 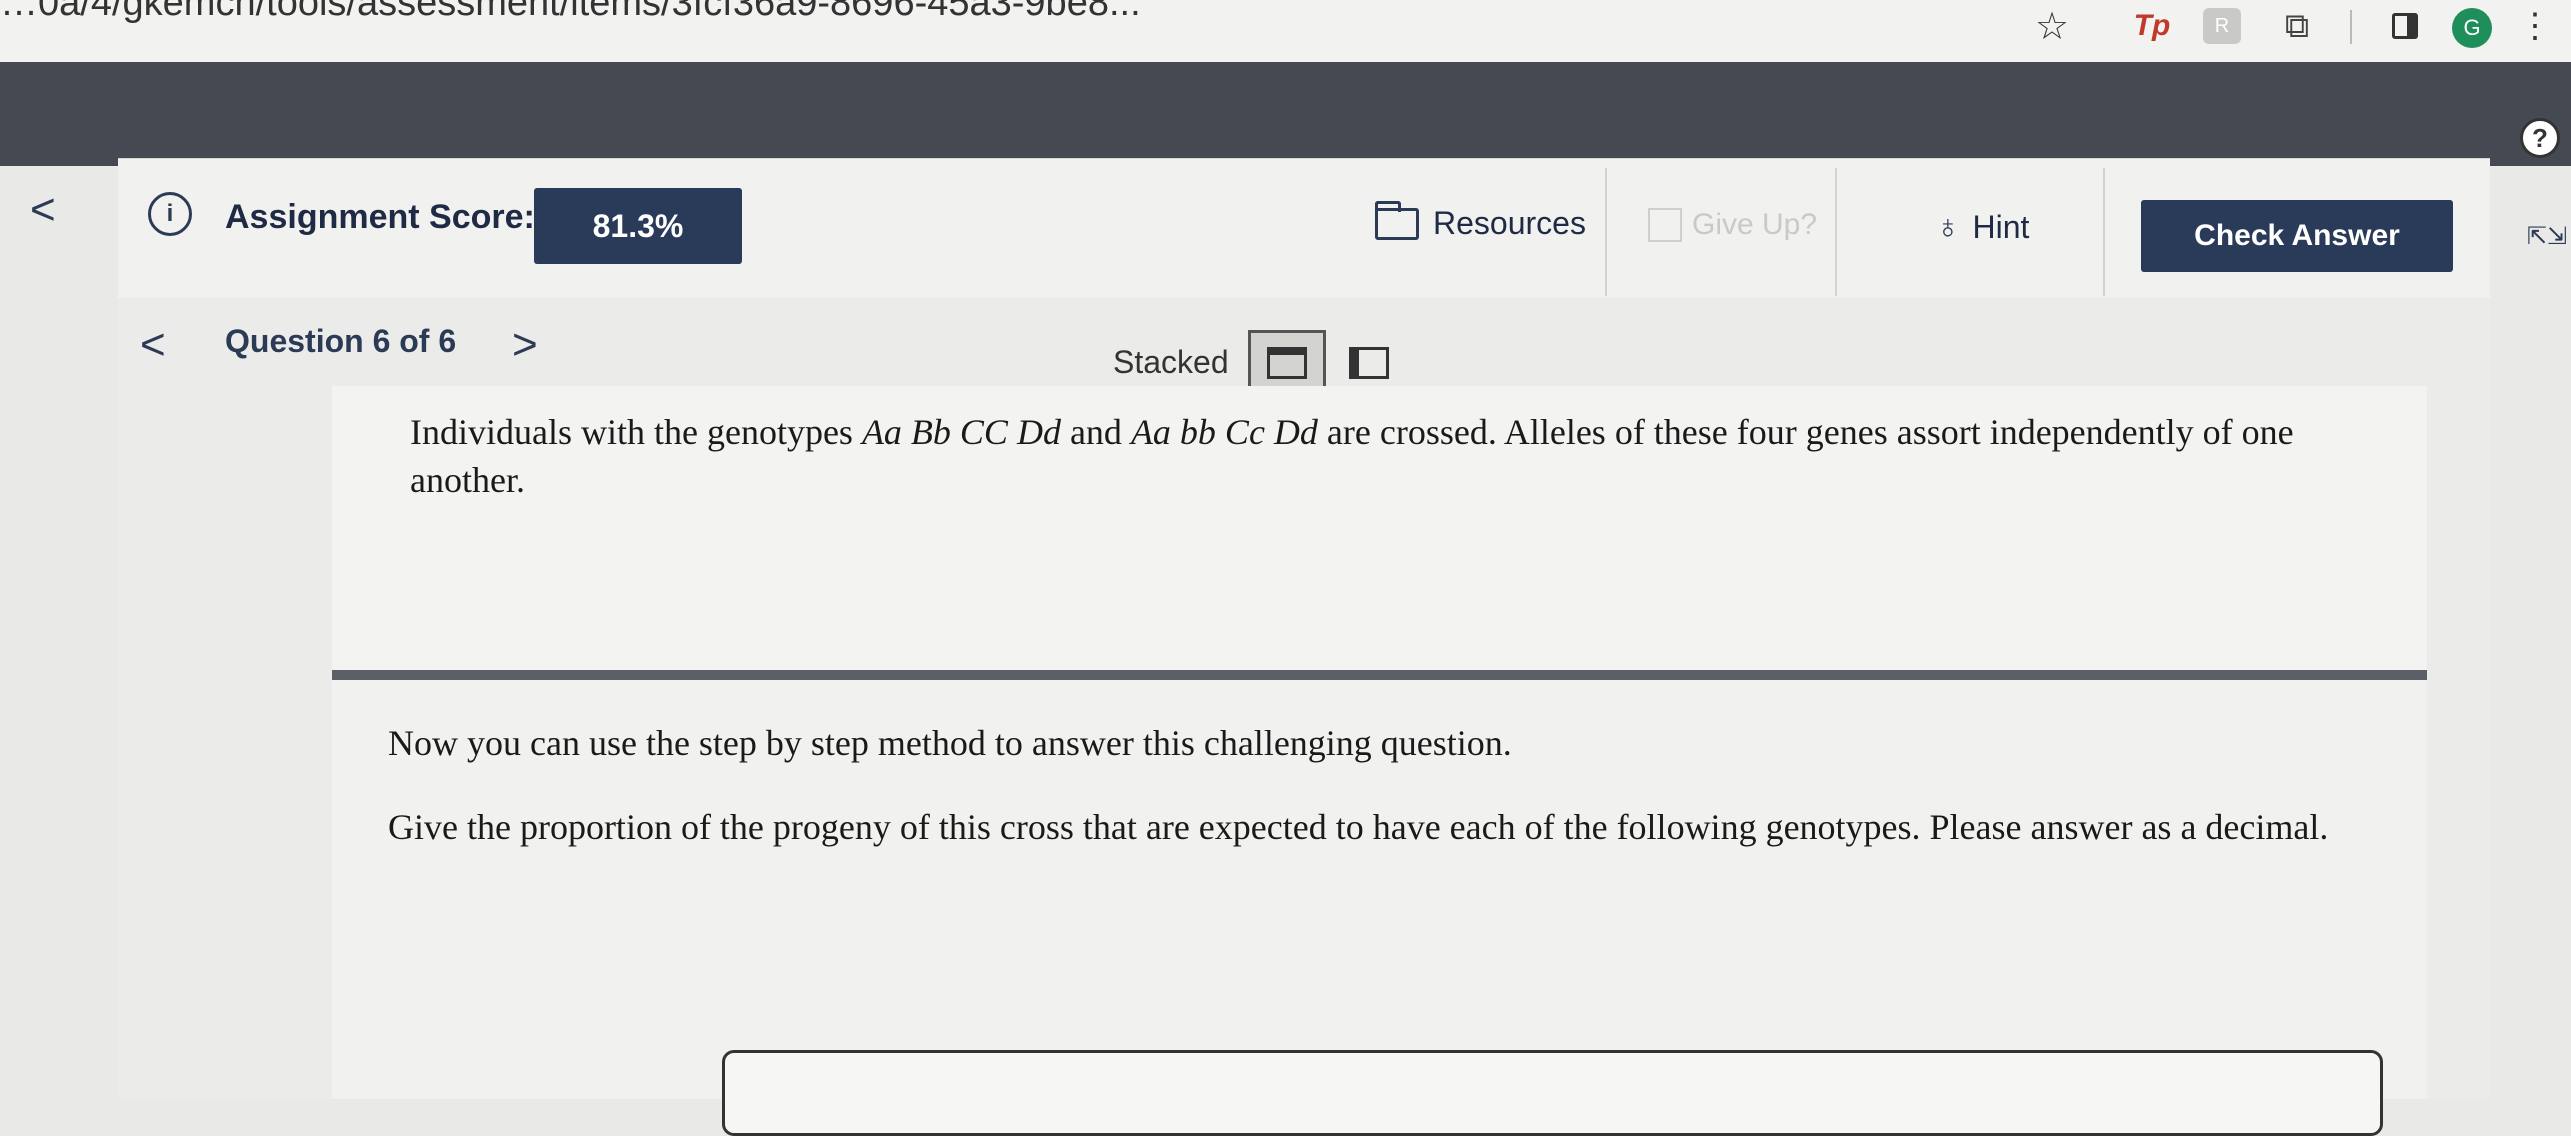 I want to click on answer-panel, so click(x=1552, y=1093).